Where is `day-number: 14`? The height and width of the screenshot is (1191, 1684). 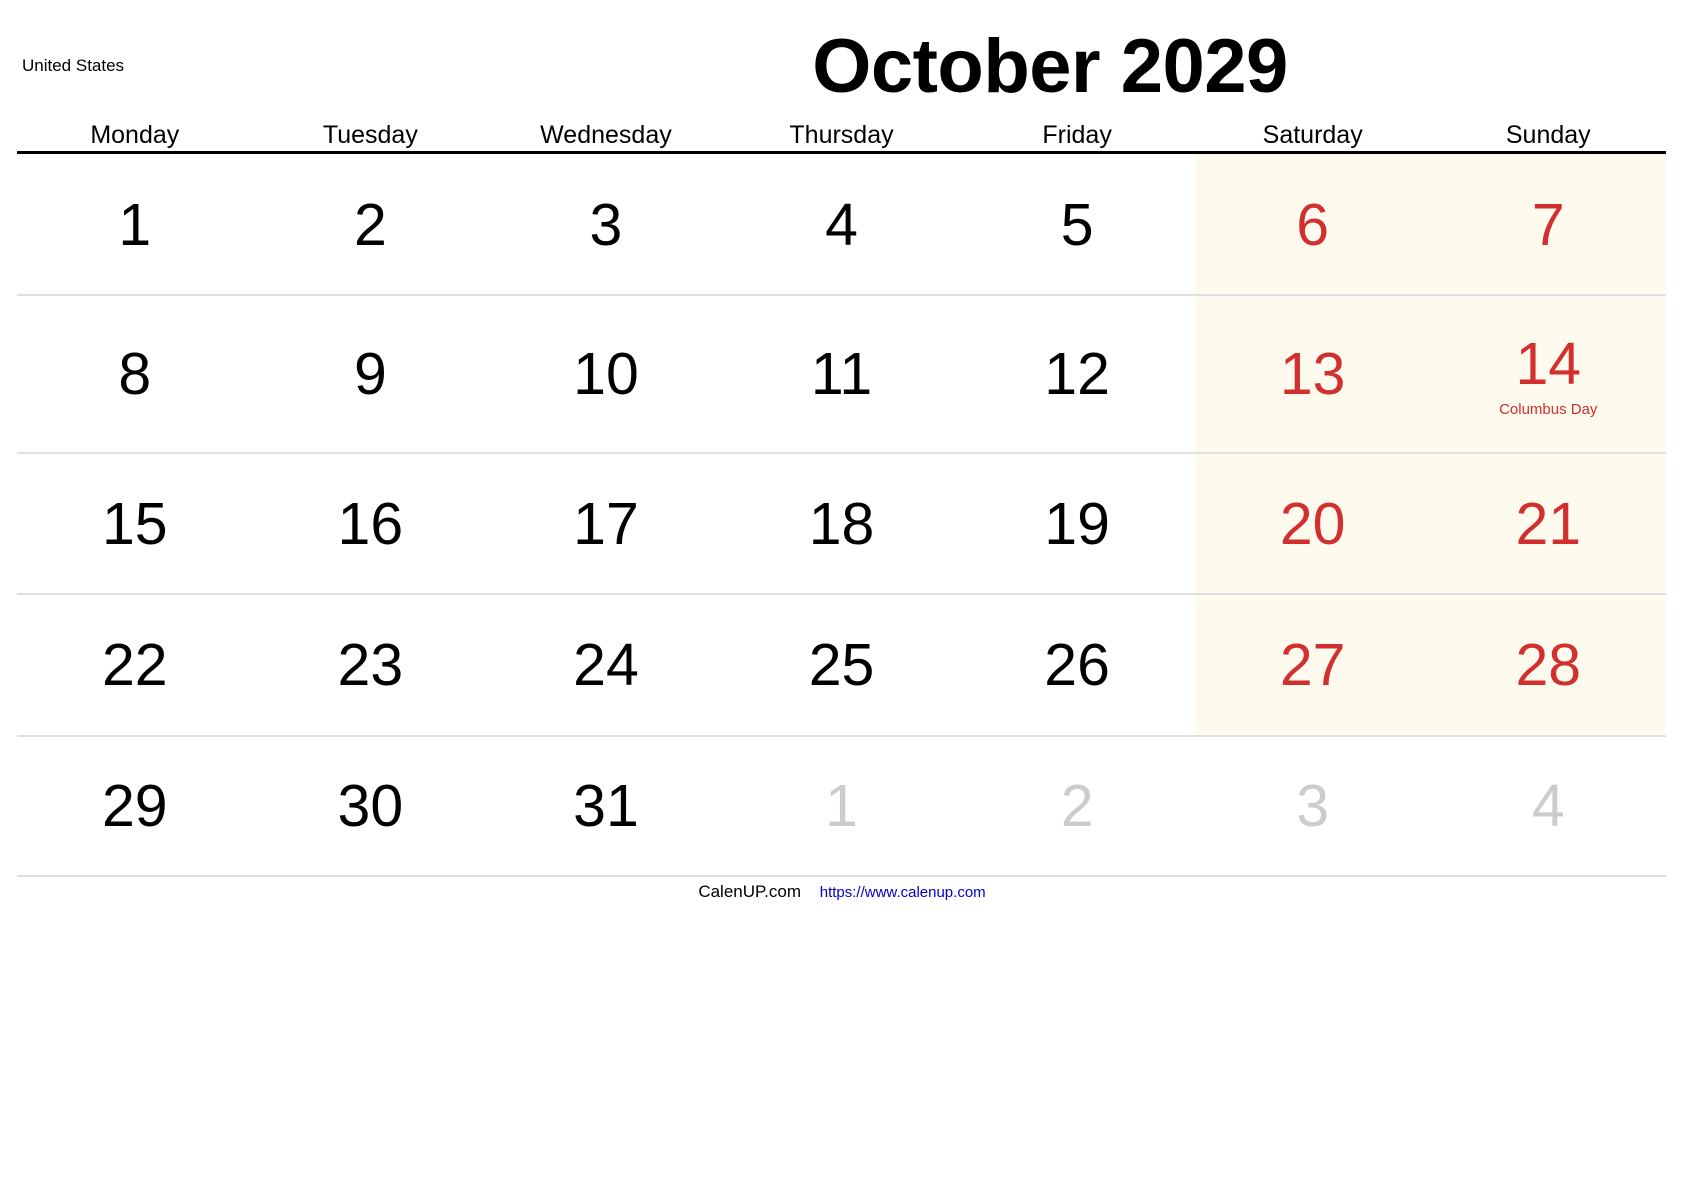 day-number: 14 is located at coordinates (1548, 364).